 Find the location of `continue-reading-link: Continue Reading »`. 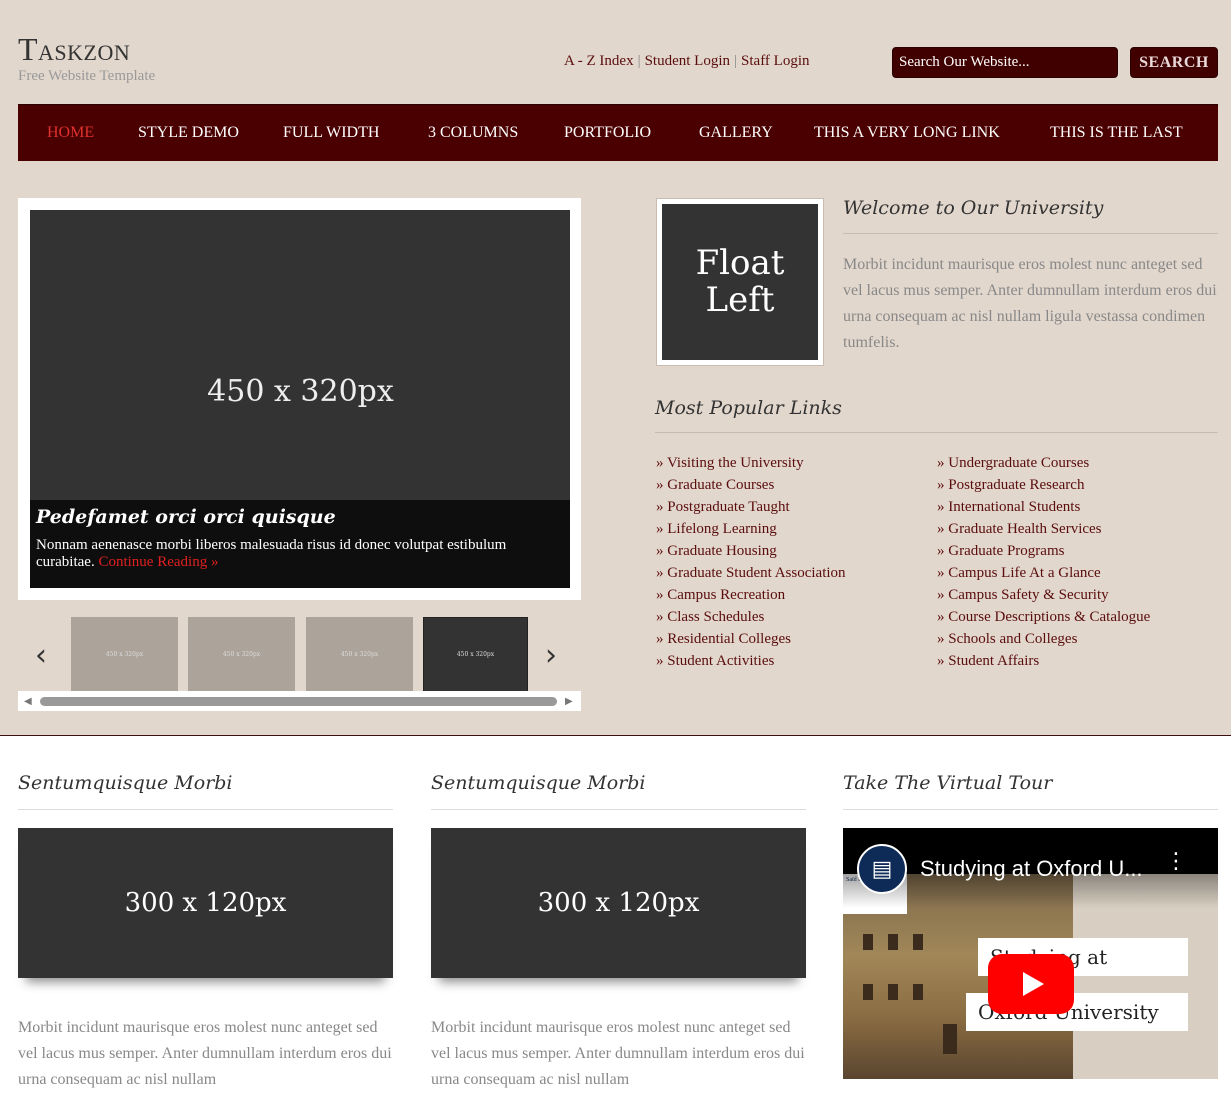

continue-reading-link: Continue Reading » is located at coordinates (158, 562).